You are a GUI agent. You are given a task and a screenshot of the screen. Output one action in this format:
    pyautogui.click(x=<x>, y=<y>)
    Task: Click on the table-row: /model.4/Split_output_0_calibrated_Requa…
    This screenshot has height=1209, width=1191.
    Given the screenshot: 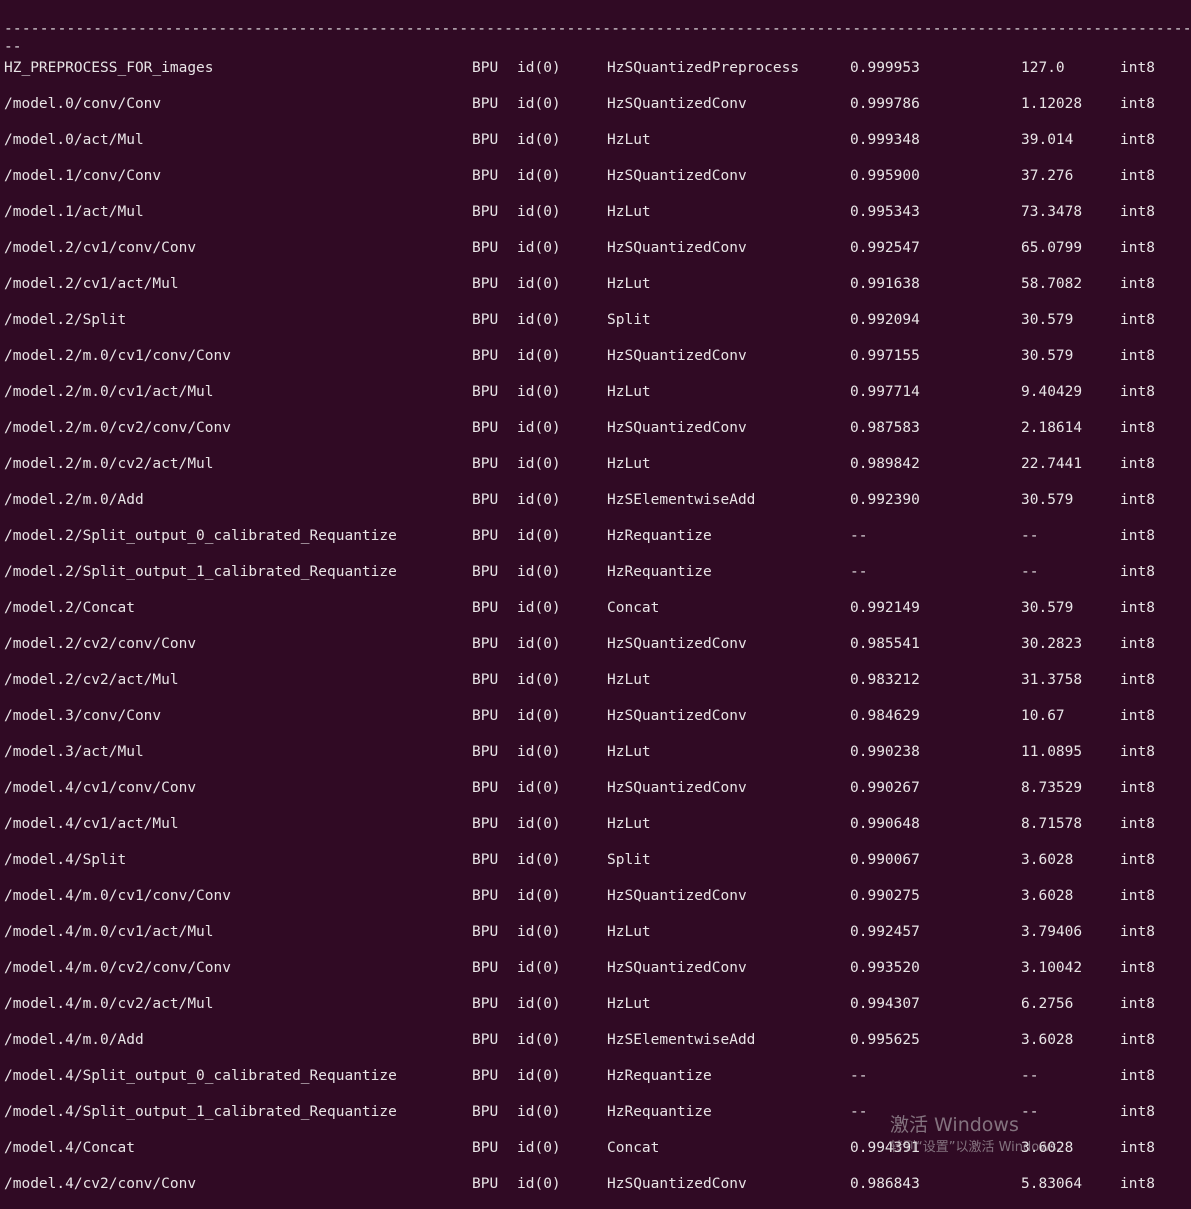 What is the action you would take?
    pyautogui.click(x=595, y=1083)
    